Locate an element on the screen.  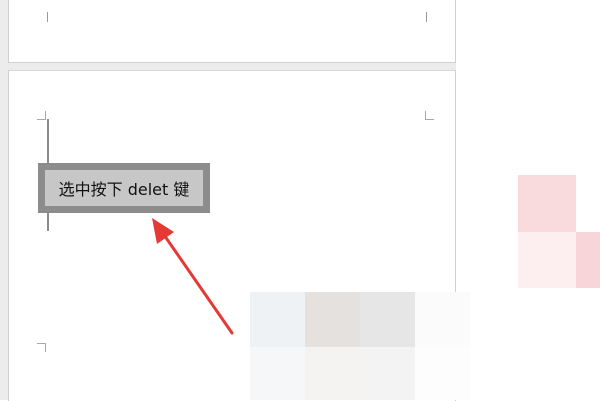
margin-corner-bottom-left is located at coordinates (41, 347).